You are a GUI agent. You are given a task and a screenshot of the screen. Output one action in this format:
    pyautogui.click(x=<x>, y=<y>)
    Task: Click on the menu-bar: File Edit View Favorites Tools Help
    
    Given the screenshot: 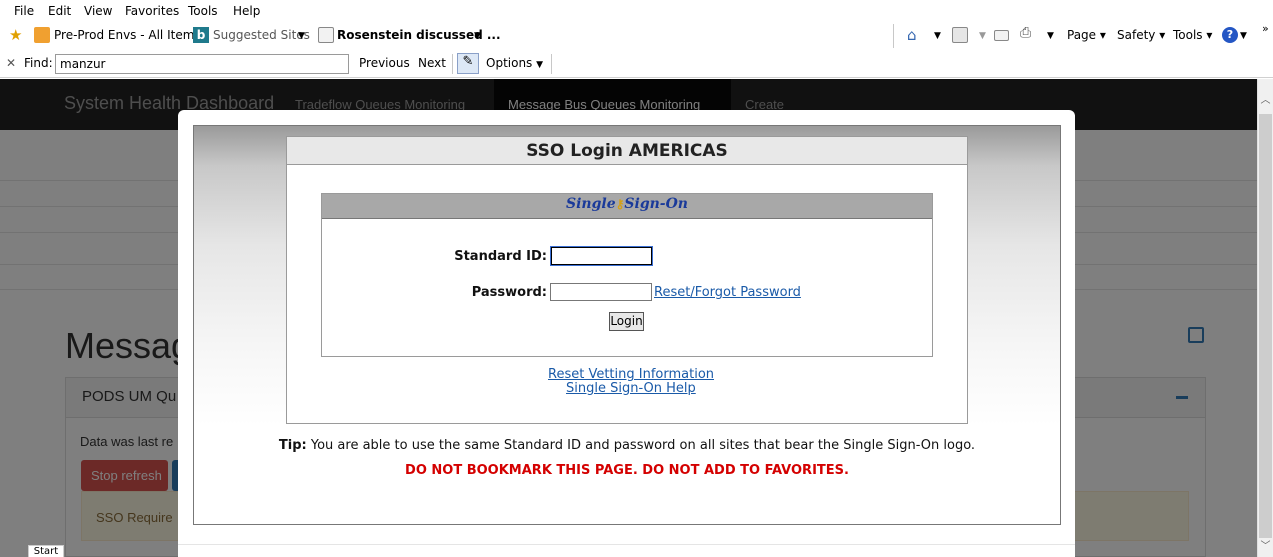 What is the action you would take?
    pyautogui.click(x=636, y=11)
    